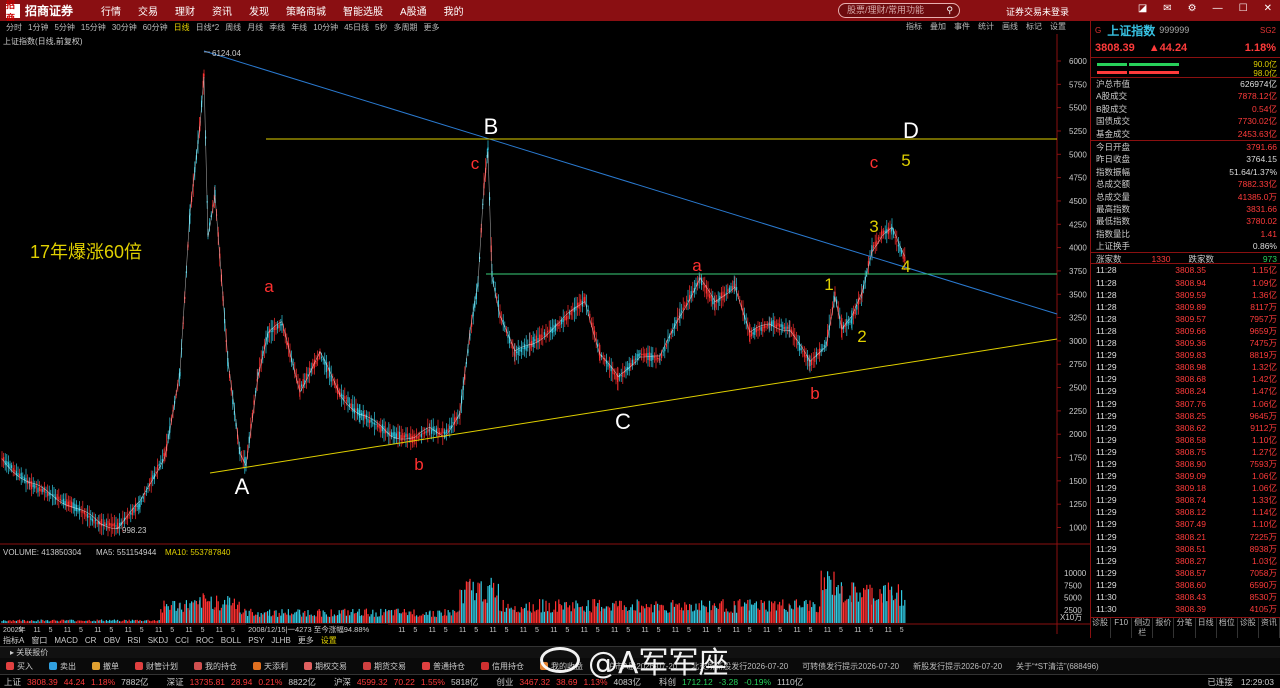 The image size is (1280, 688). I want to click on period-tab-16: 更多, so click(431, 27).